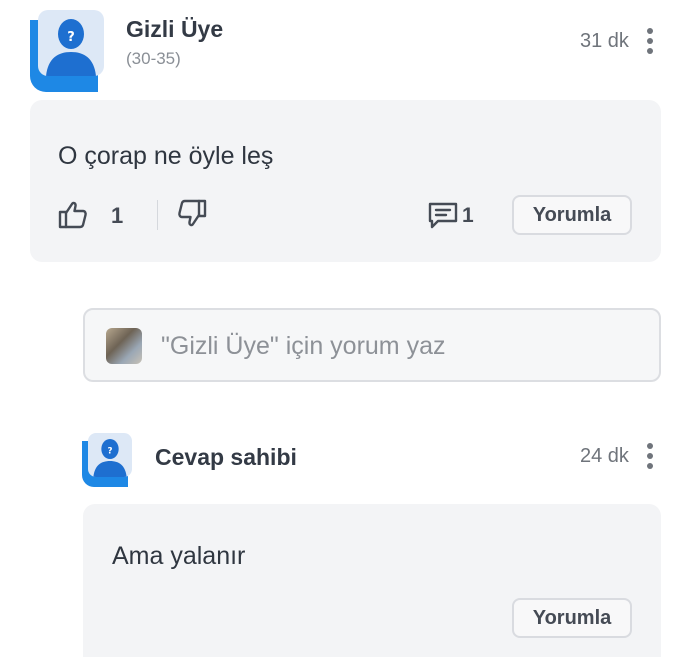 This screenshot has height=657, width=690. What do you see at coordinates (468, 215) in the screenshot?
I see `comment-count: 1` at bounding box center [468, 215].